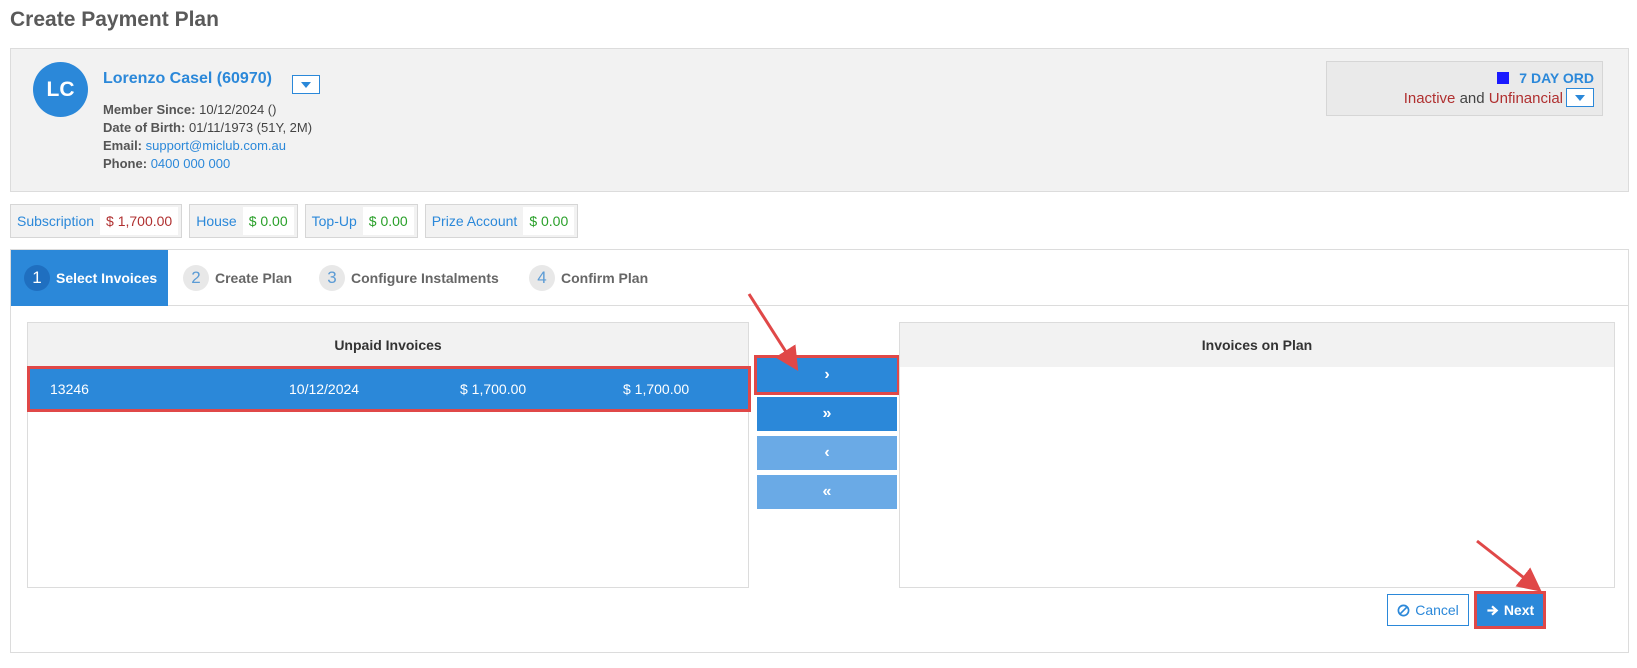 Image resolution: width=1637 pixels, height=668 pixels. Describe the element at coordinates (1493, 610) in the screenshot. I see `arrow-right-icon` at that location.